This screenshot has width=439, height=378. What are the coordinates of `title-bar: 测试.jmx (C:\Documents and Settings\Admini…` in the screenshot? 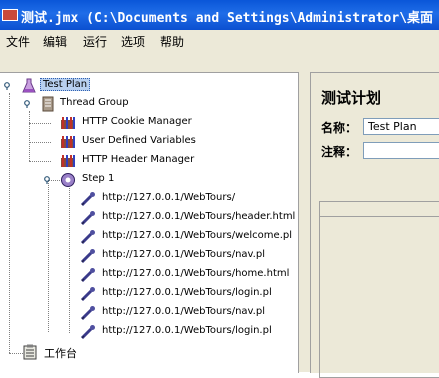 It's located at (219, 15).